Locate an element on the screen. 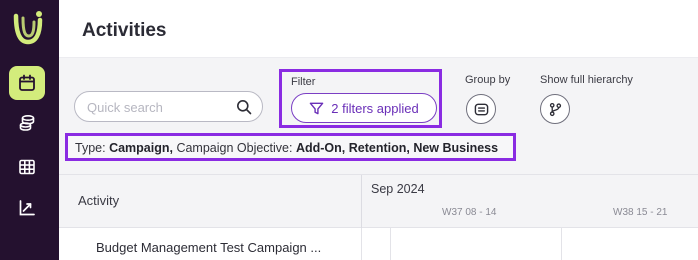 The image size is (698, 260). type-value: Campaign, is located at coordinates (141, 148).